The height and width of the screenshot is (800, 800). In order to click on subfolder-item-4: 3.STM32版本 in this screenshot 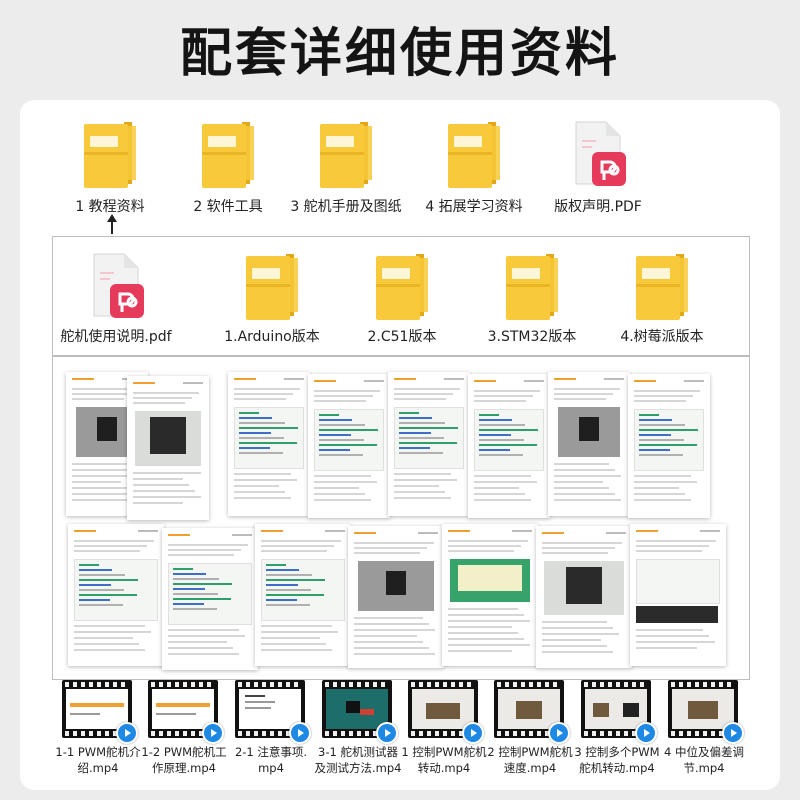, I will do `click(532, 298)`.